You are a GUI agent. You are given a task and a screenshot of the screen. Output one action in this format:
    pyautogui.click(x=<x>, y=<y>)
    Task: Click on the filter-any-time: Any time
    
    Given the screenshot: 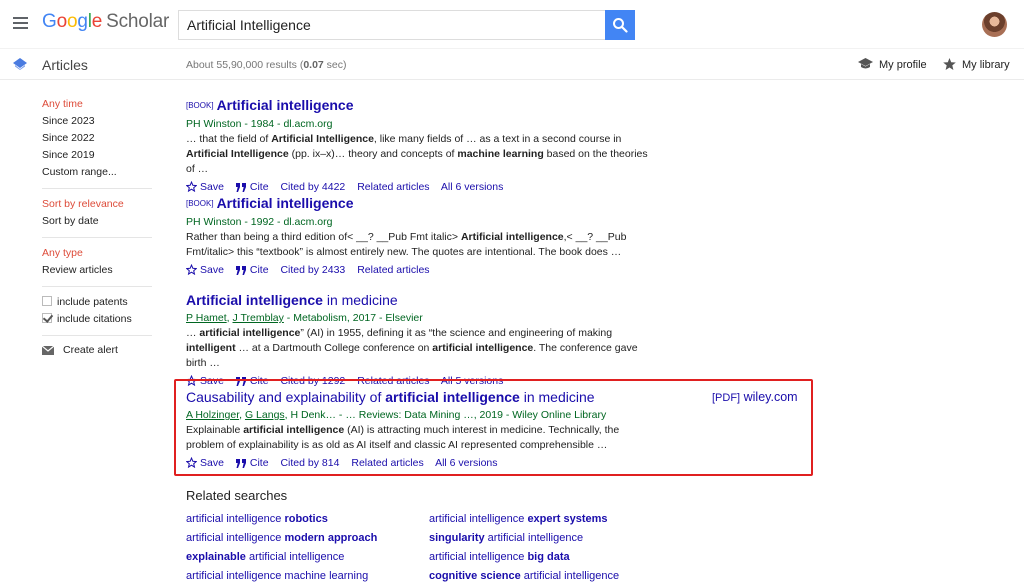 What is the action you would take?
    pyautogui.click(x=97, y=104)
    